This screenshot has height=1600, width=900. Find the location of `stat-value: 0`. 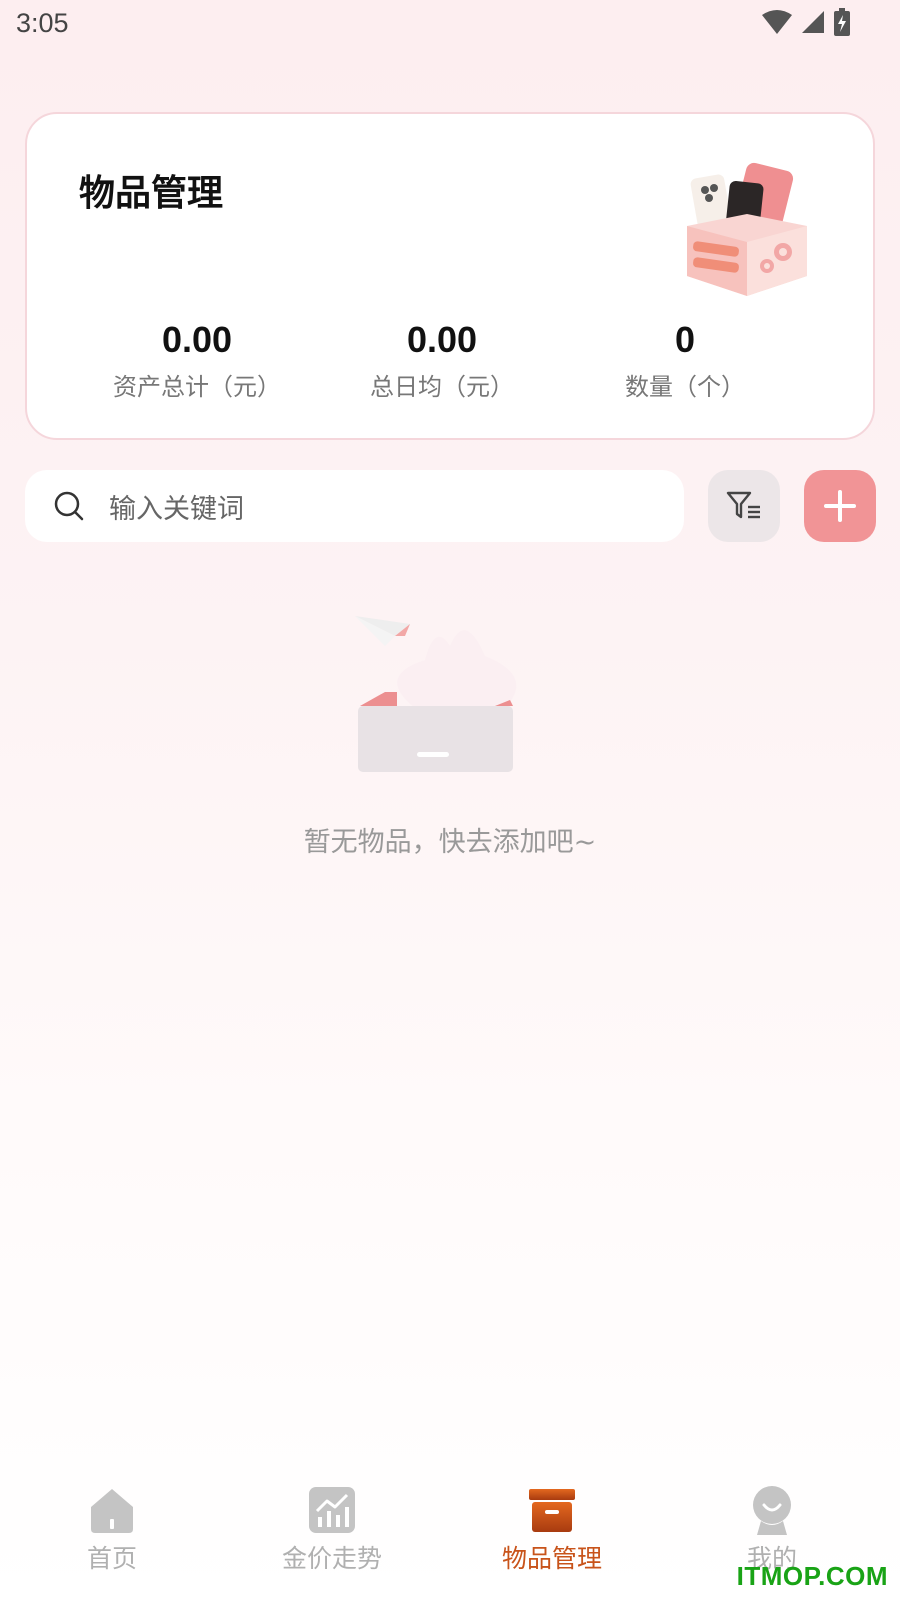

stat-value: 0 is located at coordinates (685, 339).